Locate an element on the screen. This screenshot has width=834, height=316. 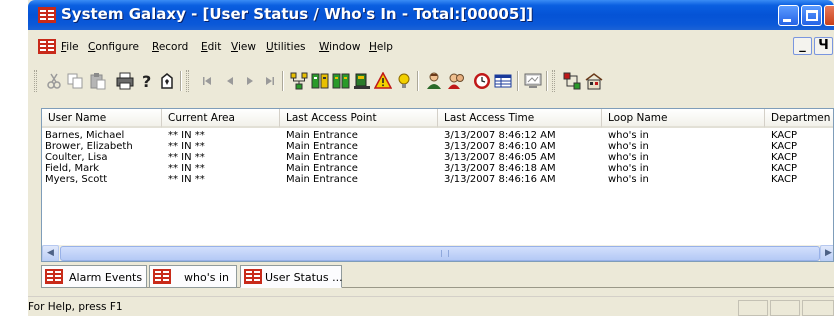
maximize-button is located at coordinates (811, 15).